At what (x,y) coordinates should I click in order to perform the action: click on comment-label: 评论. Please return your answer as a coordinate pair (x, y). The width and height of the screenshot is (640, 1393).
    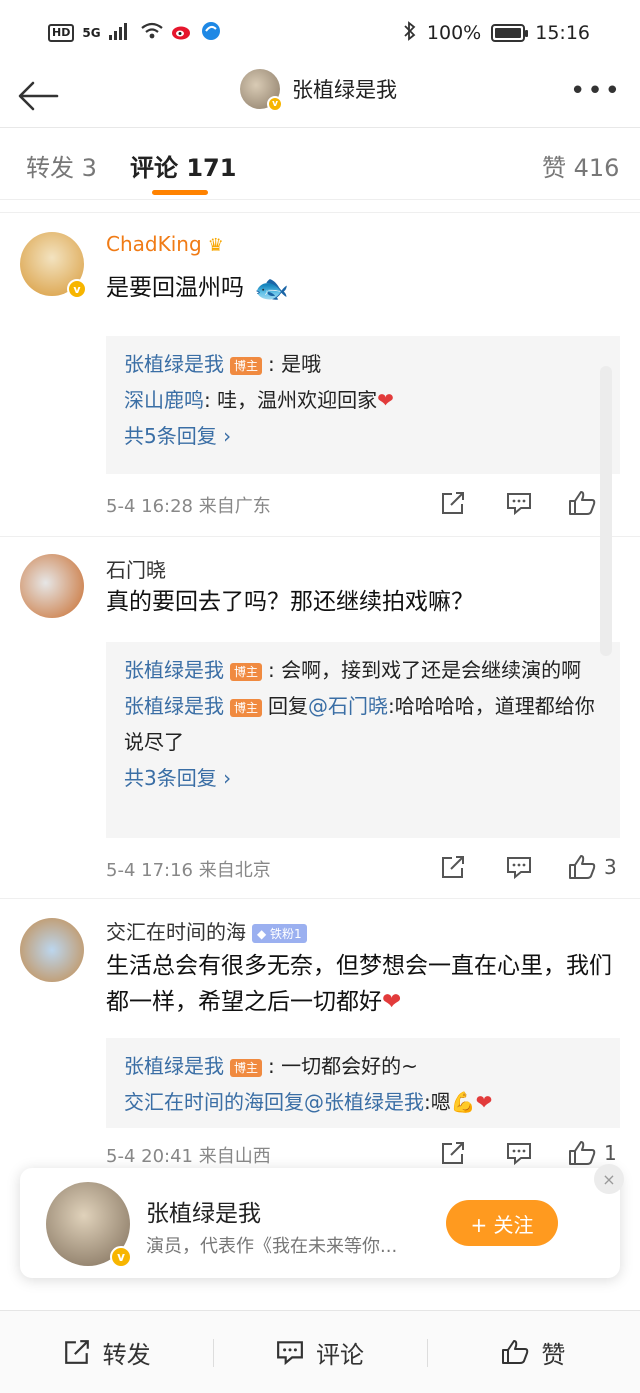
    Looking at the image, I should click on (339, 1354).